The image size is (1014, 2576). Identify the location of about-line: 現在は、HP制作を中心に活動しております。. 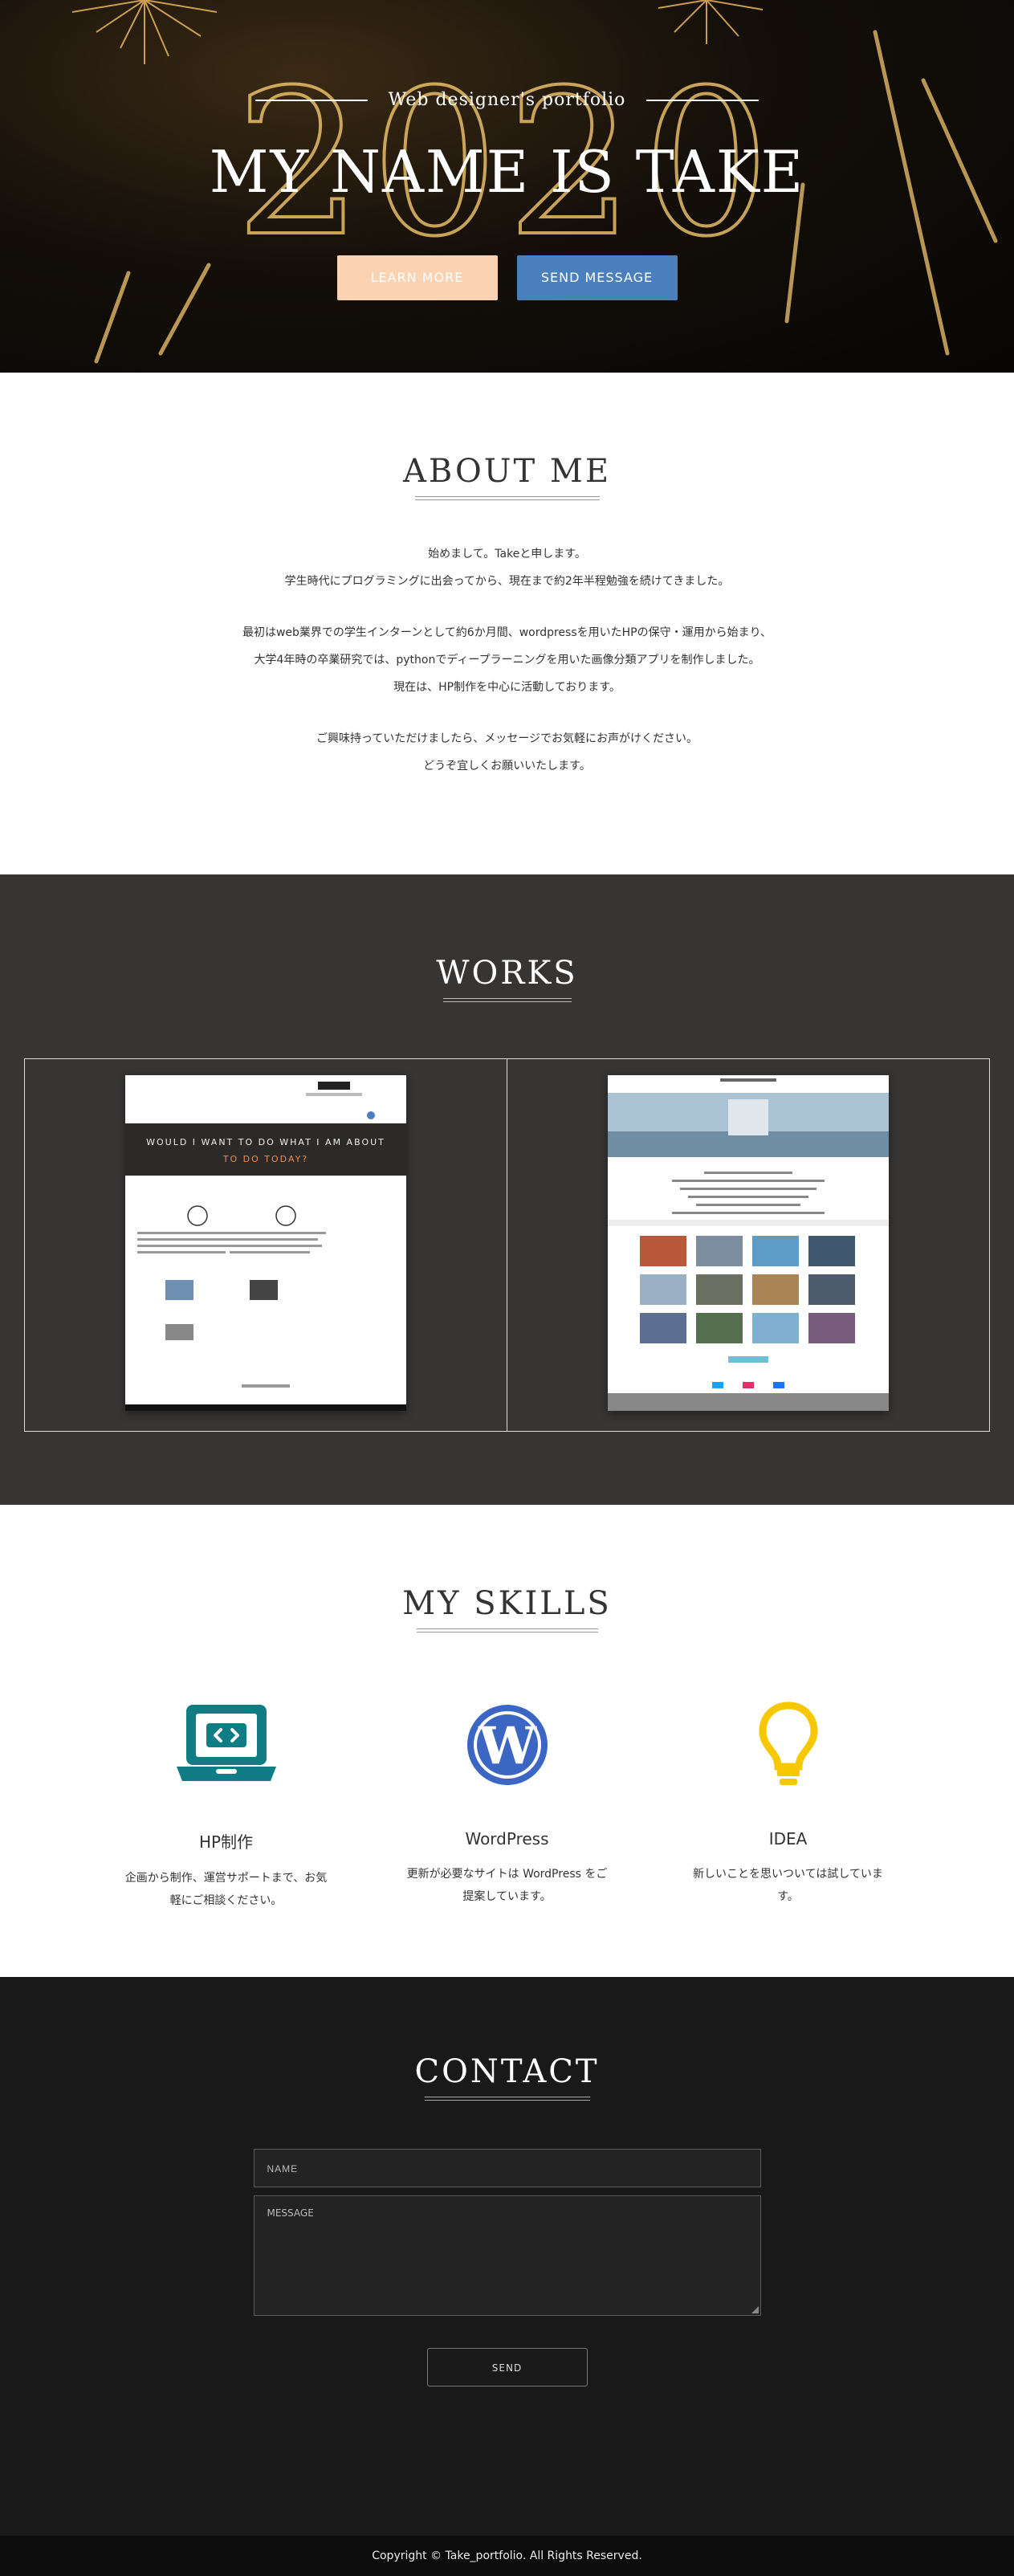
(507, 687).